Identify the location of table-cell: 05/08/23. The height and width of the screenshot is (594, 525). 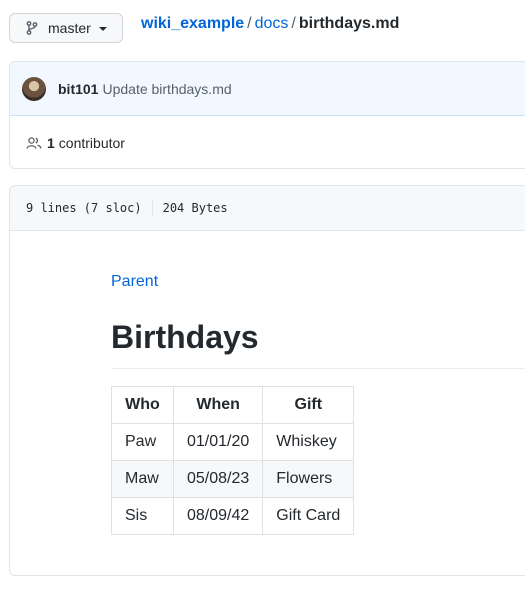
(218, 479).